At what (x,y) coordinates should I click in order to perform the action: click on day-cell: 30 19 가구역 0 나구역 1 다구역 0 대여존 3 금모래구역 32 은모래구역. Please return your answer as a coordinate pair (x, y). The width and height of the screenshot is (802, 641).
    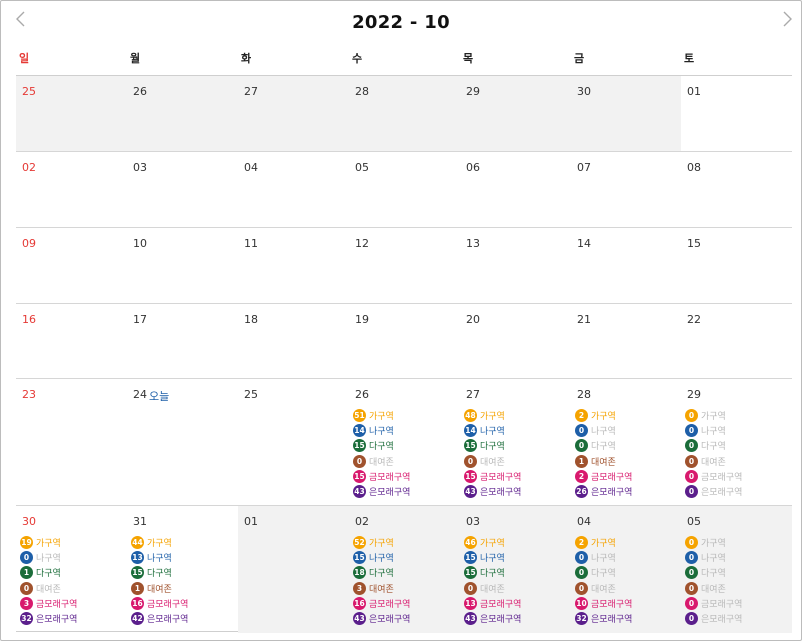
    Looking at the image, I should click on (71, 569).